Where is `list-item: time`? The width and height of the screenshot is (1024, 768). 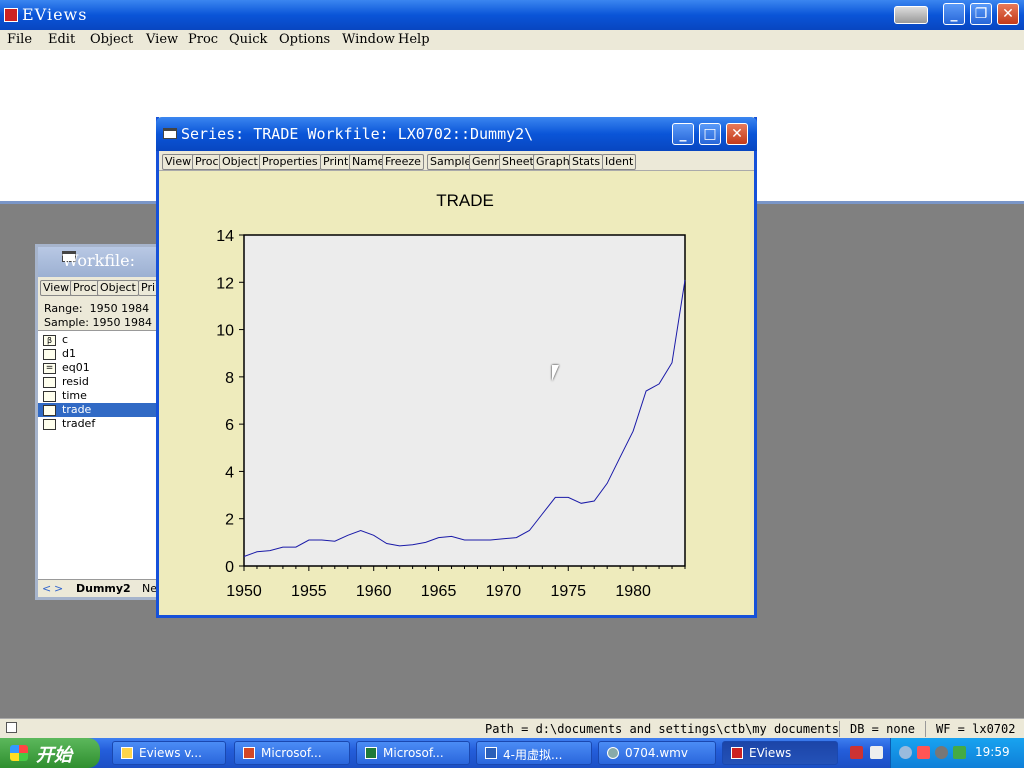
list-item: time is located at coordinates (97, 396).